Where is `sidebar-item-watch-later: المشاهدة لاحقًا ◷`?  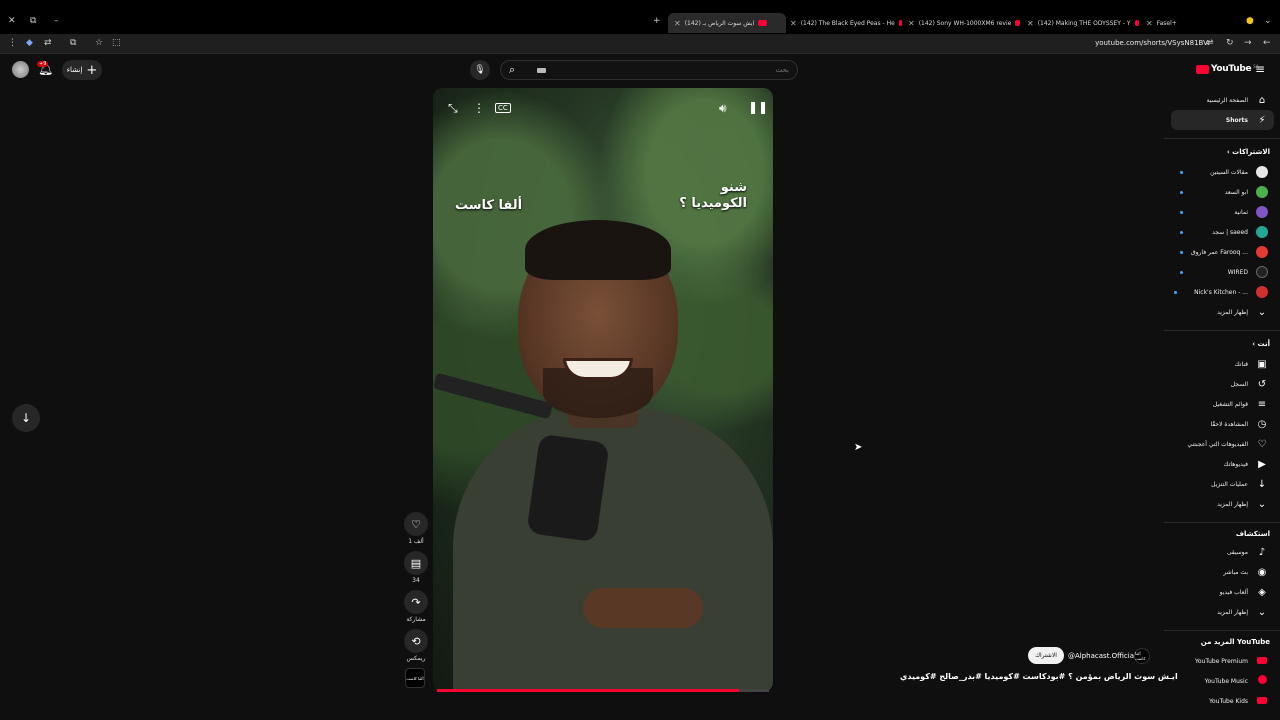 sidebar-item-watch-later: المشاهدة لاحقًا ◷ is located at coordinates (1219, 424).